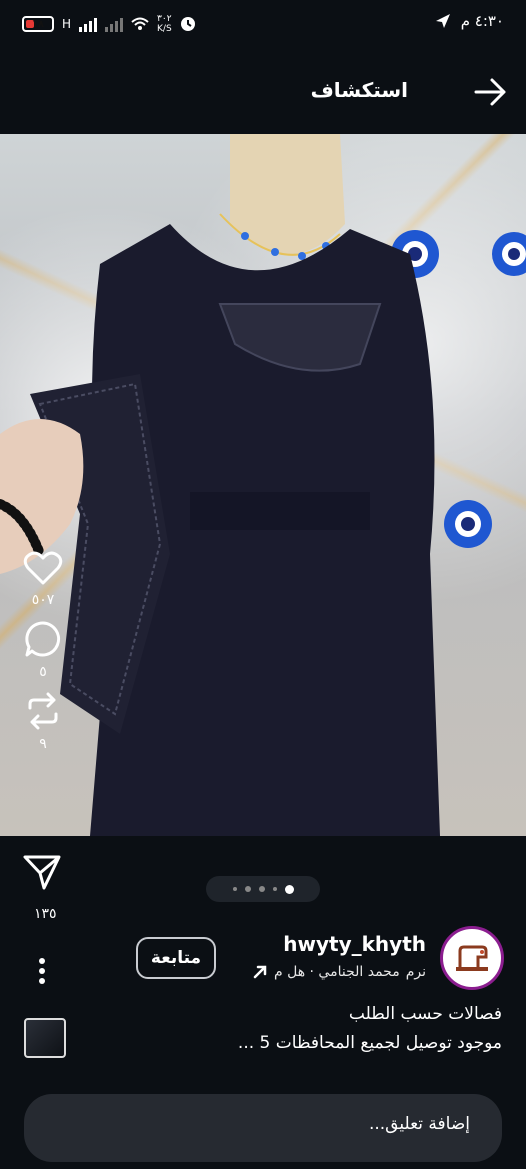 The width and height of the screenshot is (526, 1169). I want to click on status-bar: ١٨ H ٣٠٢ K/S ٤:٣٠ م, so click(263, 26).